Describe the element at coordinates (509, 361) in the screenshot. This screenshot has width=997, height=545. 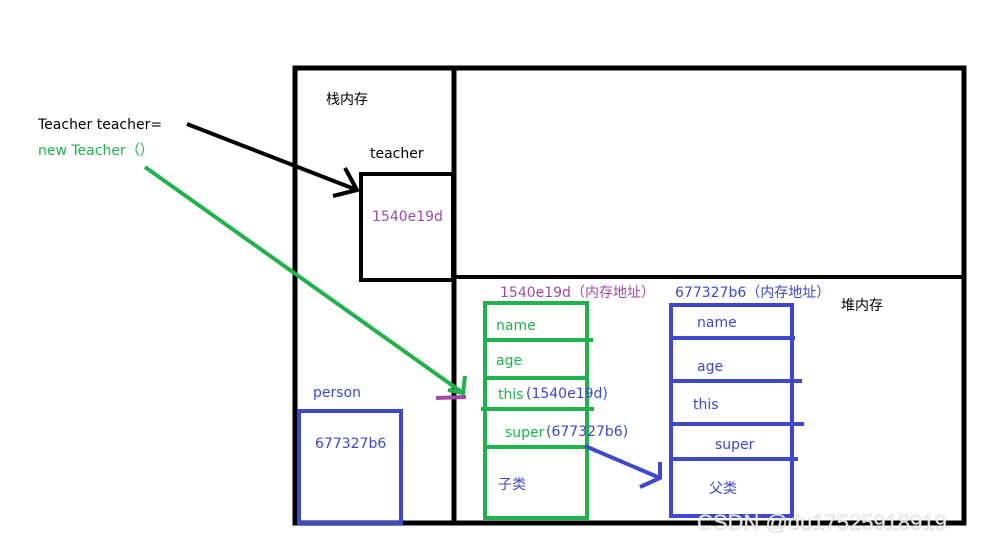
I see `child-field-age: age` at that location.